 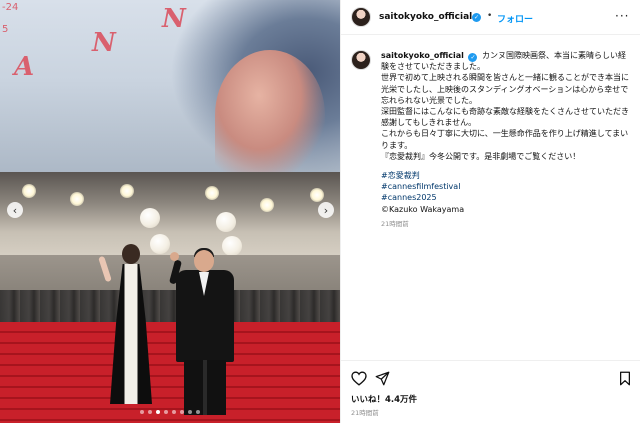 What do you see at coordinates (425, 17) in the screenshot?
I see `header-username: saitokyoko_official` at bounding box center [425, 17].